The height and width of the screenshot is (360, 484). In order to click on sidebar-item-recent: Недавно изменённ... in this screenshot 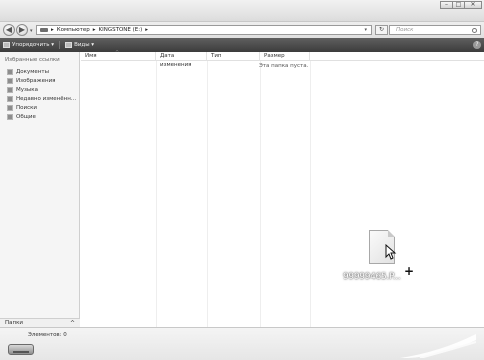, I will do `click(41, 98)`.